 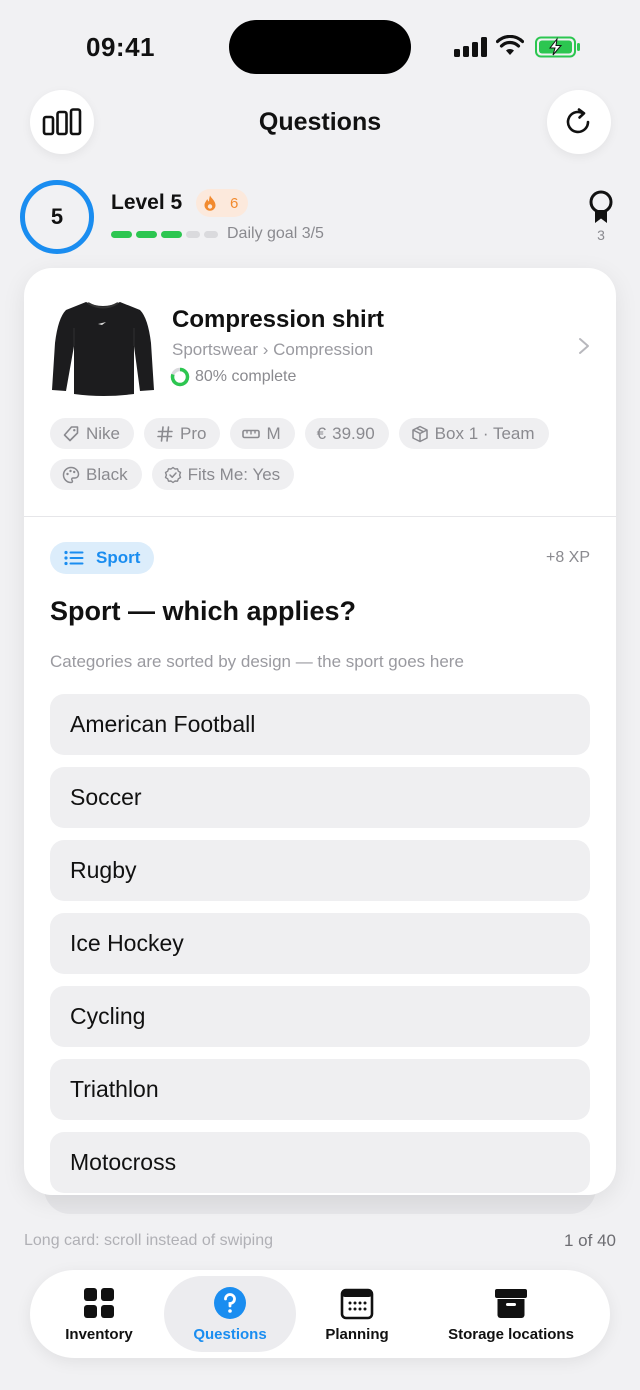 What do you see at coordinates (71, 433) in the screenshot?
I see `tag-icon` at bounding box center [71, 433].